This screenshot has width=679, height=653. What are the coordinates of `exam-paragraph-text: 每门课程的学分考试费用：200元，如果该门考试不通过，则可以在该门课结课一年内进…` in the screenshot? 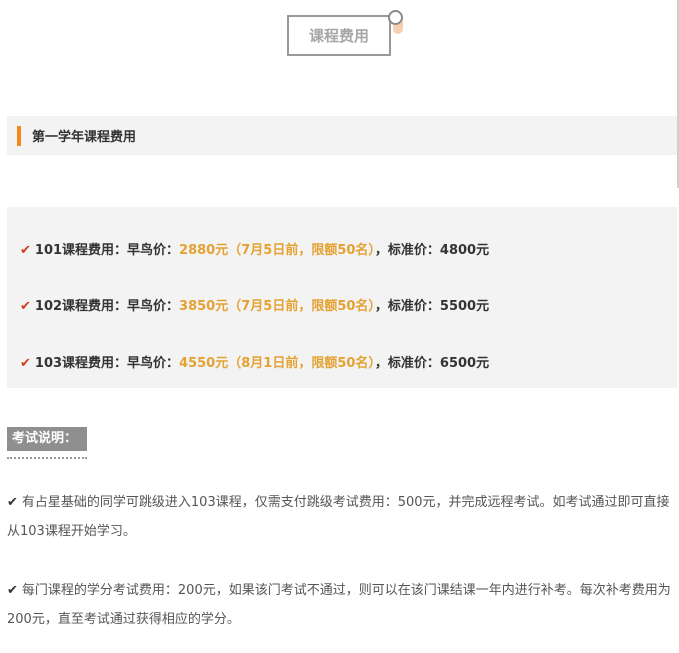 It's located at (339, 605).